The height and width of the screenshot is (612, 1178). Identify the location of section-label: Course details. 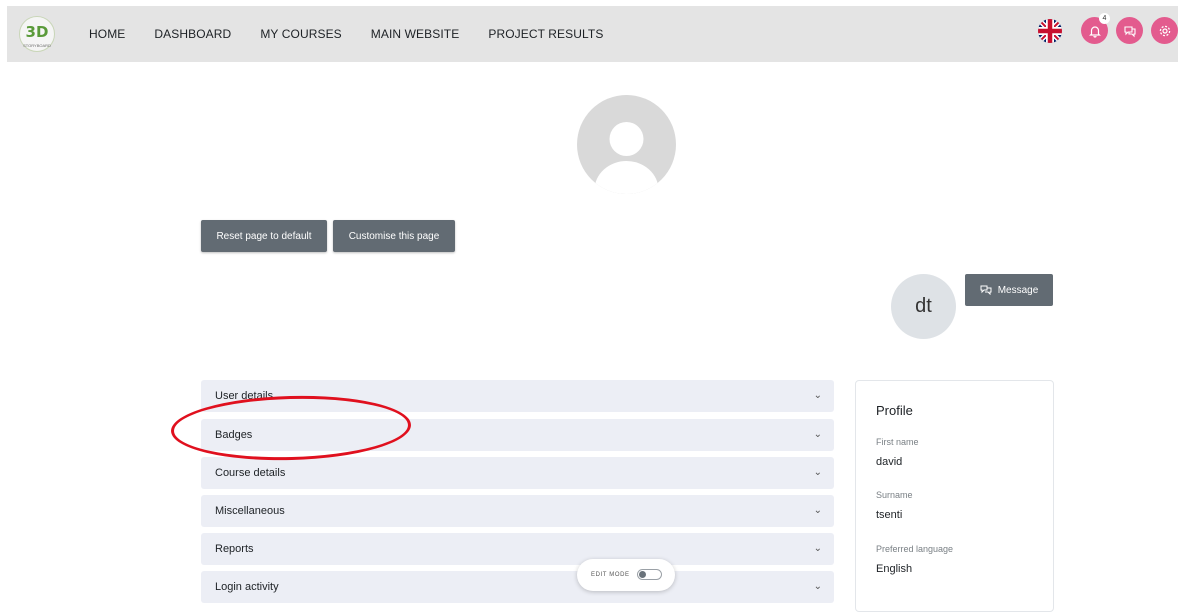
(250, 473).